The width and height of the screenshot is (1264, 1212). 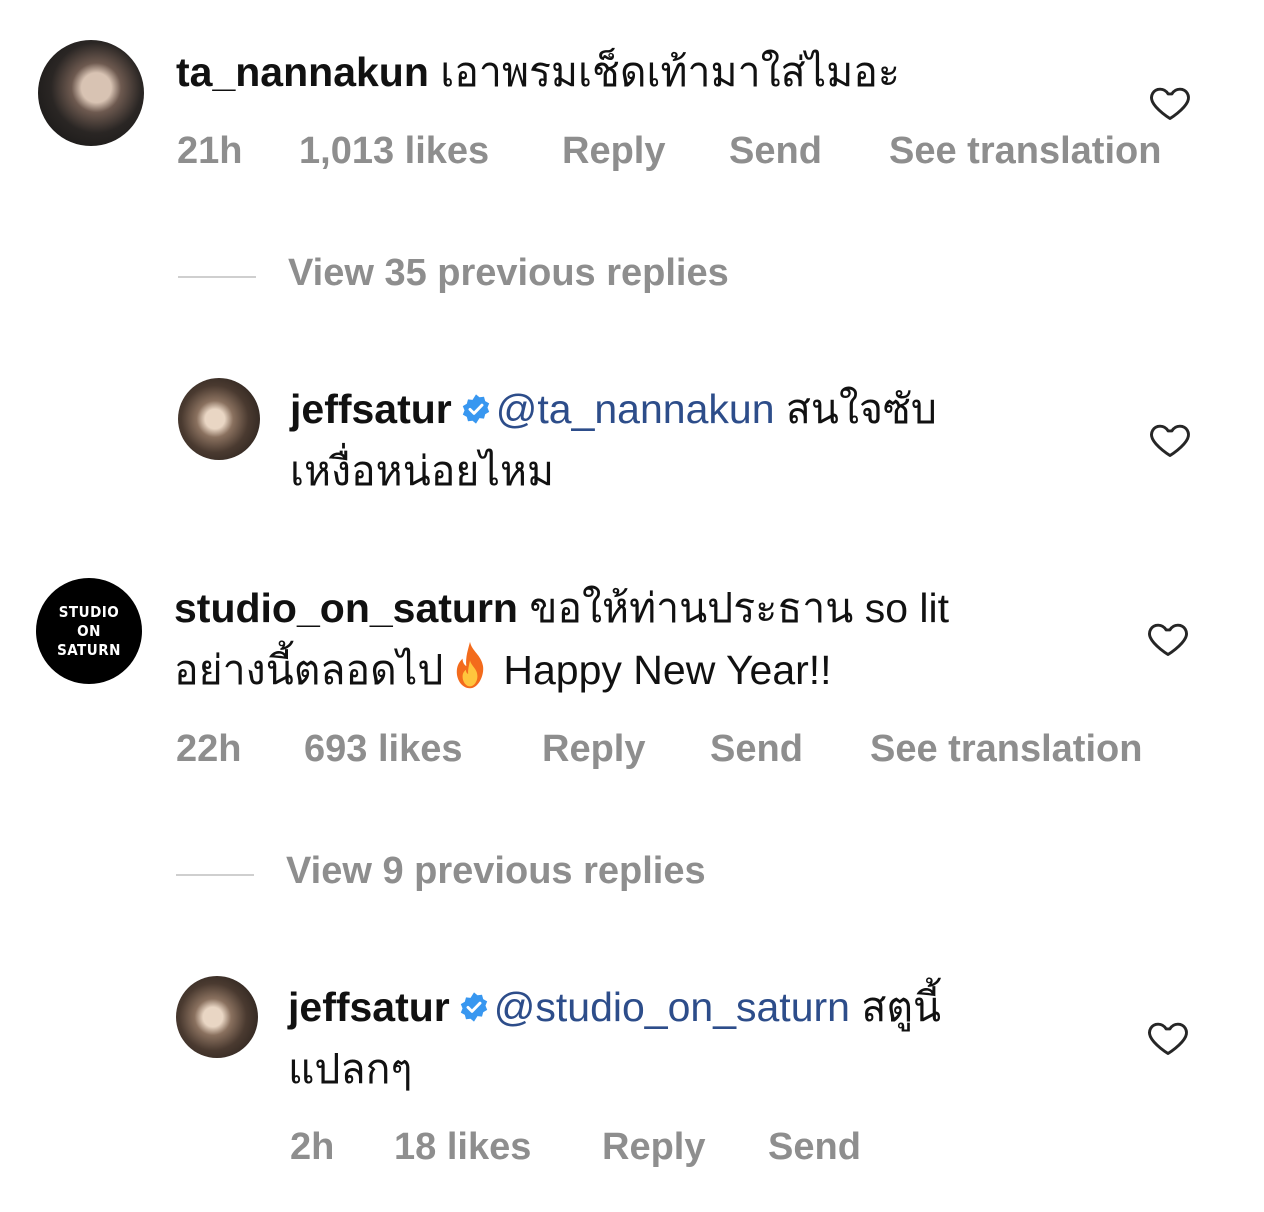 What do you see at coordinates (350, 1069) in the screenshot?
I see `reply-2-line-2: แปลกๆ` at bounding box center [350, 1069].